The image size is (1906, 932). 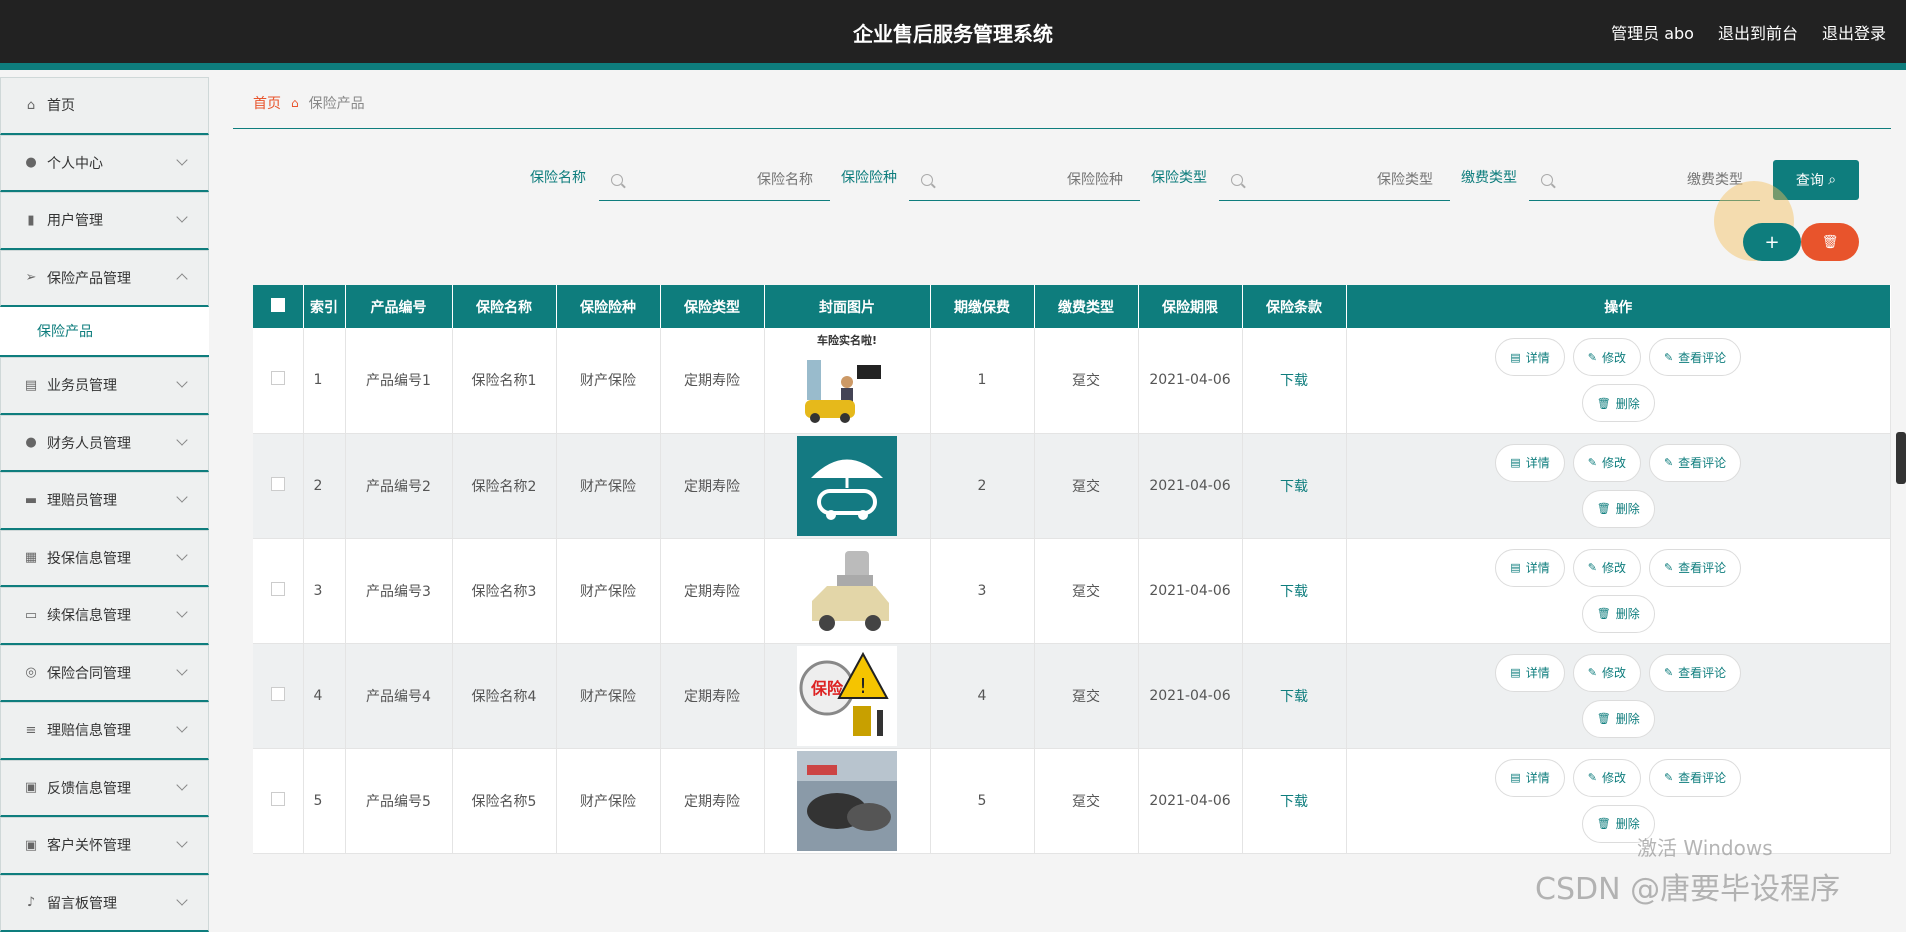 What do you see at coordinates (31, 500) in the screenshot?
I see `briefcase-icon: ▬` at bounding box center [31, 500].